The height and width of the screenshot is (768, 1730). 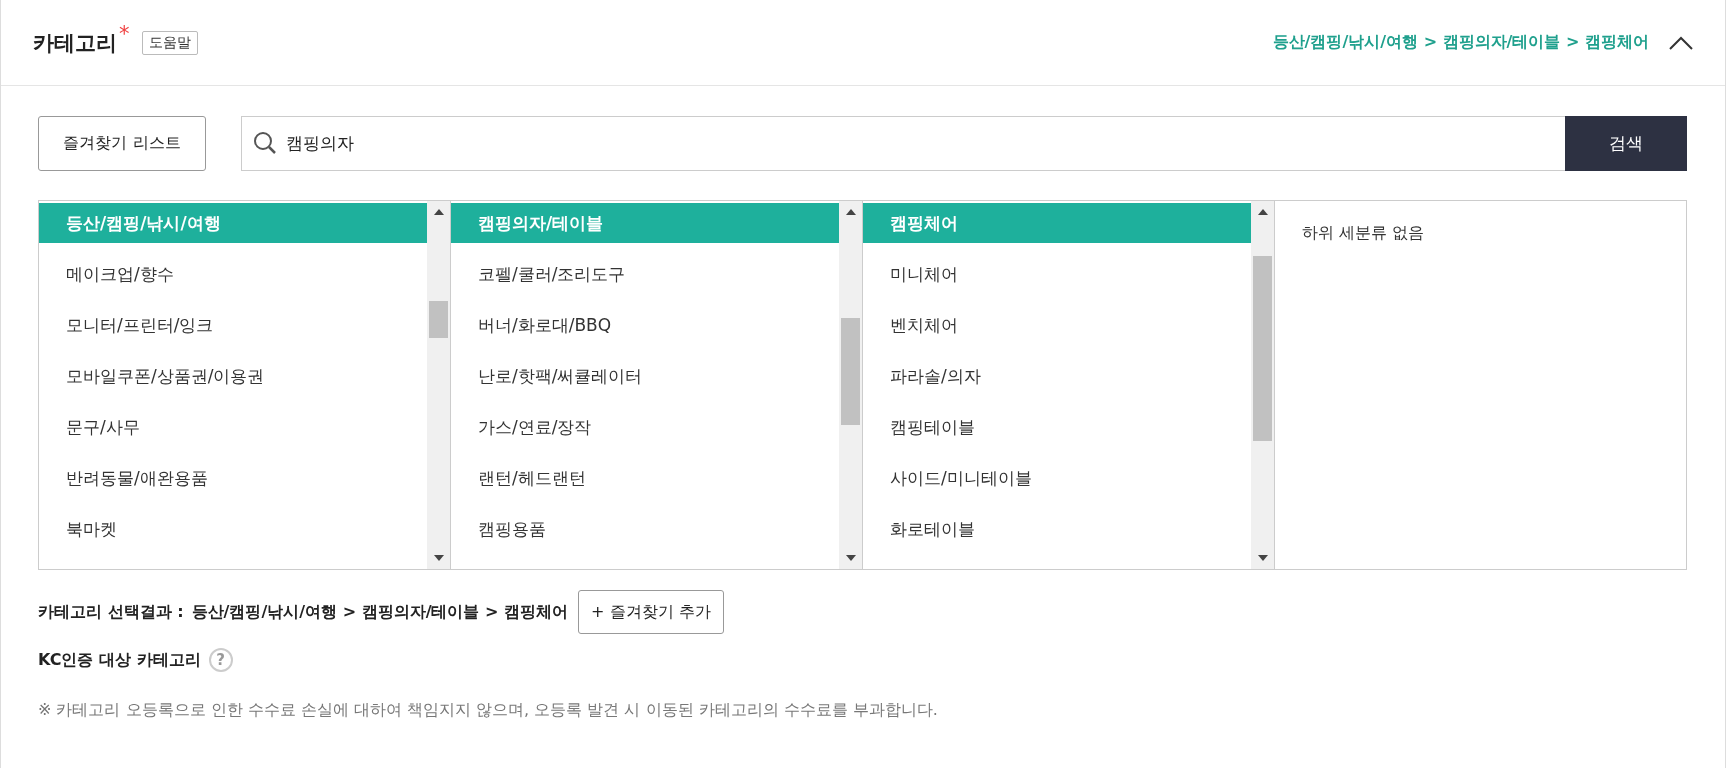 What do you see at coordinates (233, 376) in the screenshot?
I see `category-item: 모바일쿠폰/상품권/이용권` at bounding box center [233, 376].